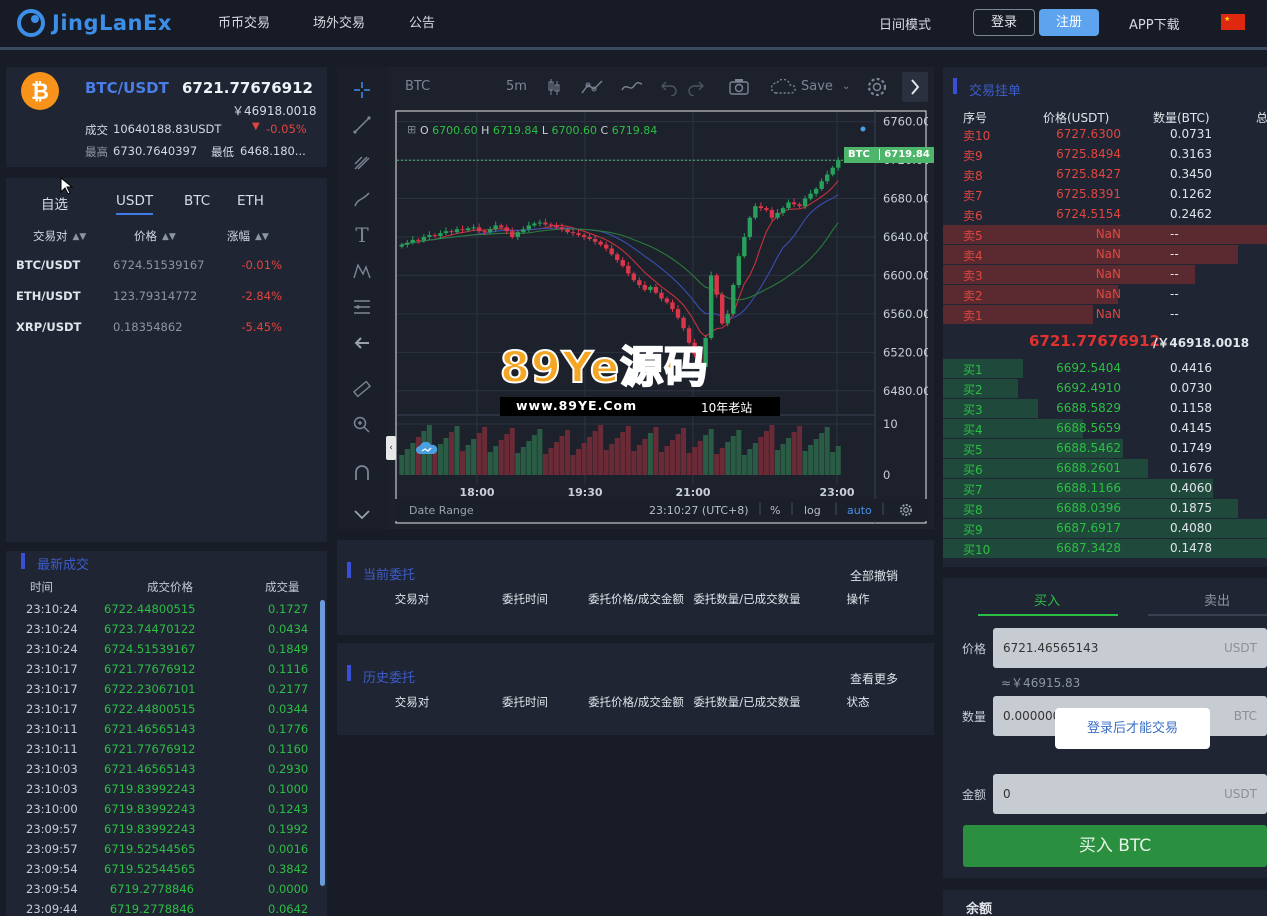 The width and height of the screenshot is (1267, 916). I want to click on trade-price: 6721.46565143, so click(150, 729).